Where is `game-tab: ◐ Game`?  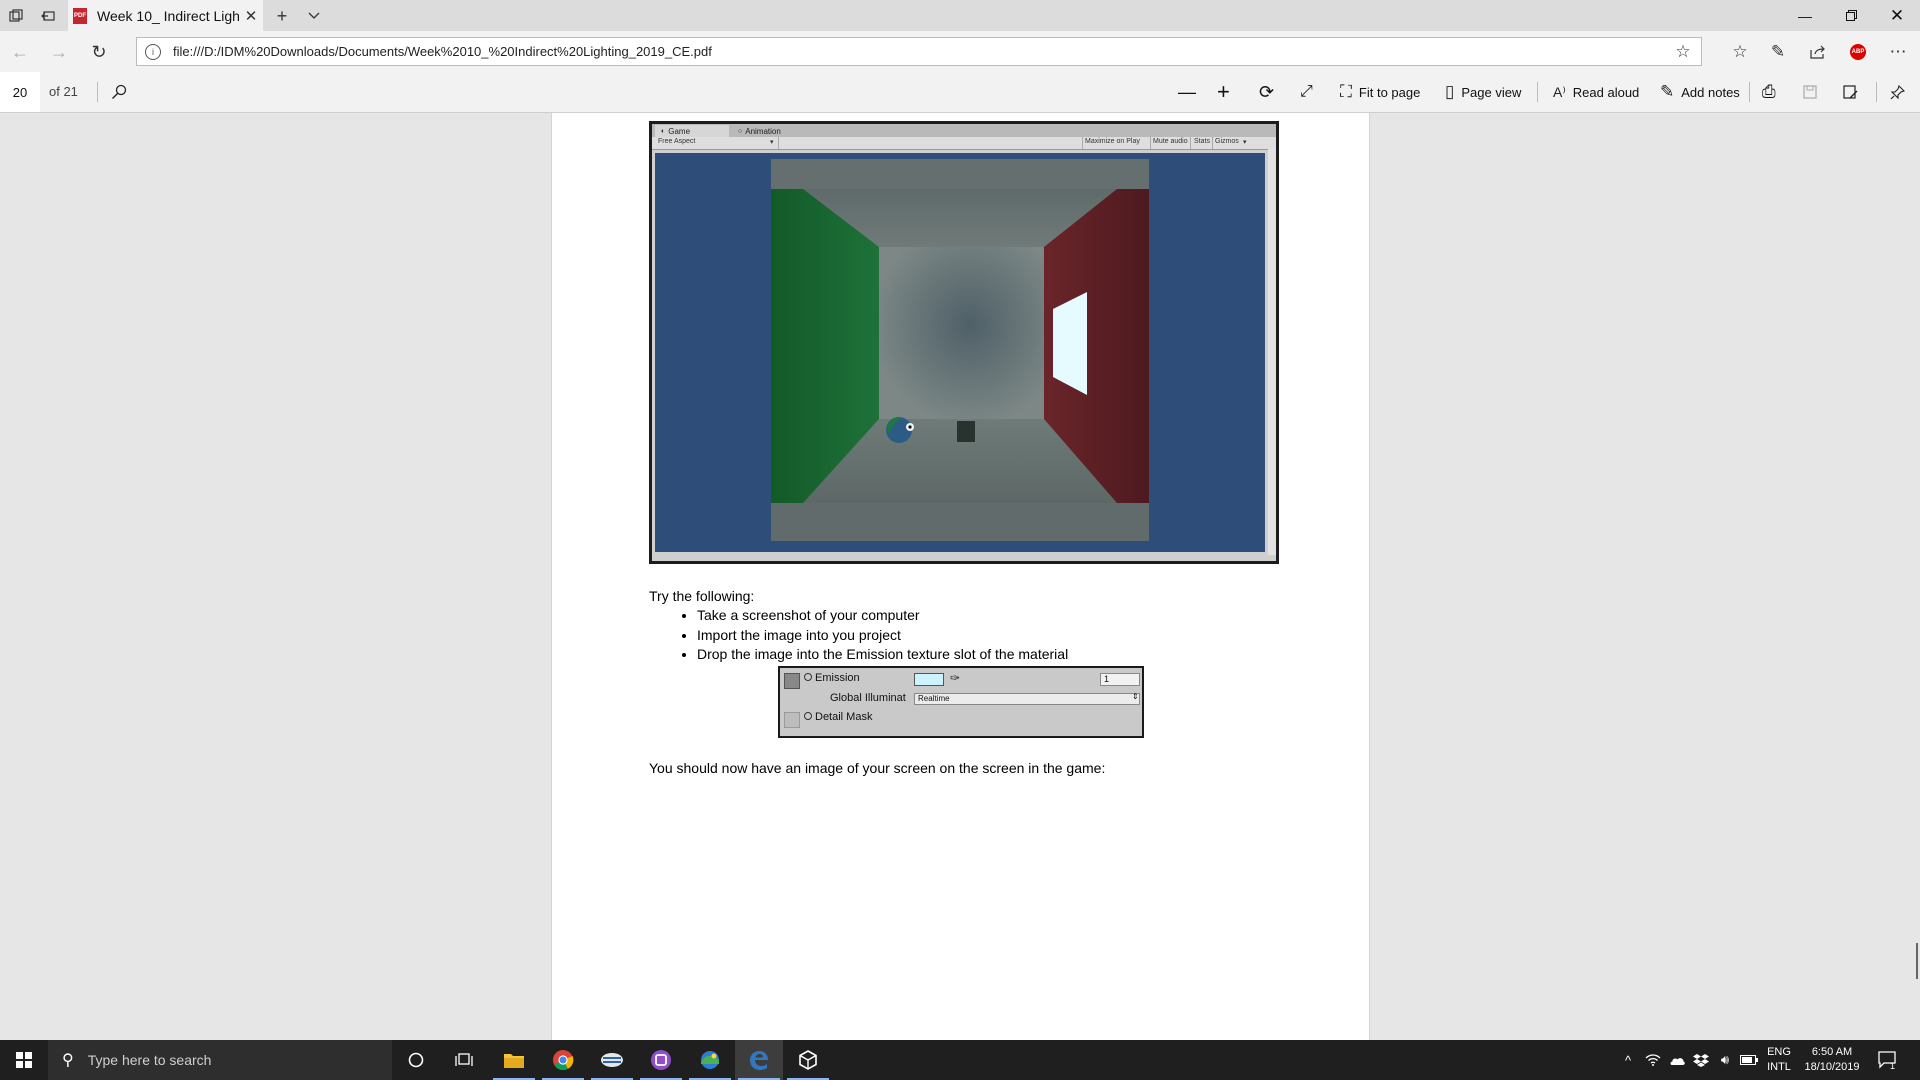
game-tab: ◐ Game is located at coordinates (692, 131).